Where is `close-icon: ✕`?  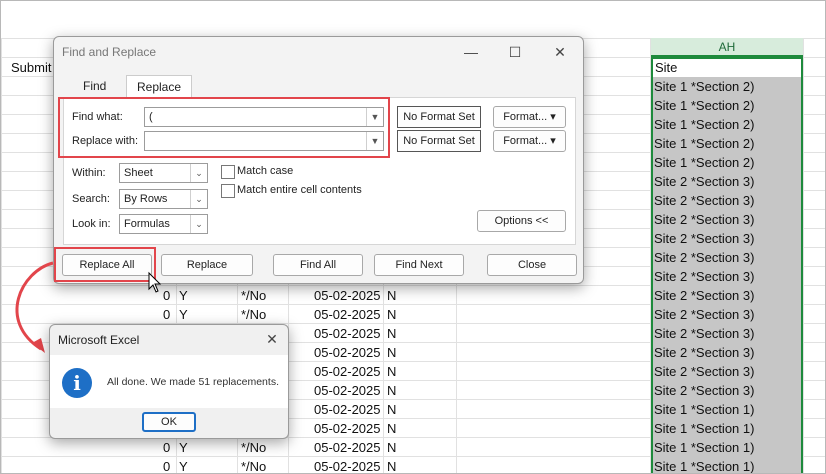
close-icon: ✕ is located at coordinates (272, 339).